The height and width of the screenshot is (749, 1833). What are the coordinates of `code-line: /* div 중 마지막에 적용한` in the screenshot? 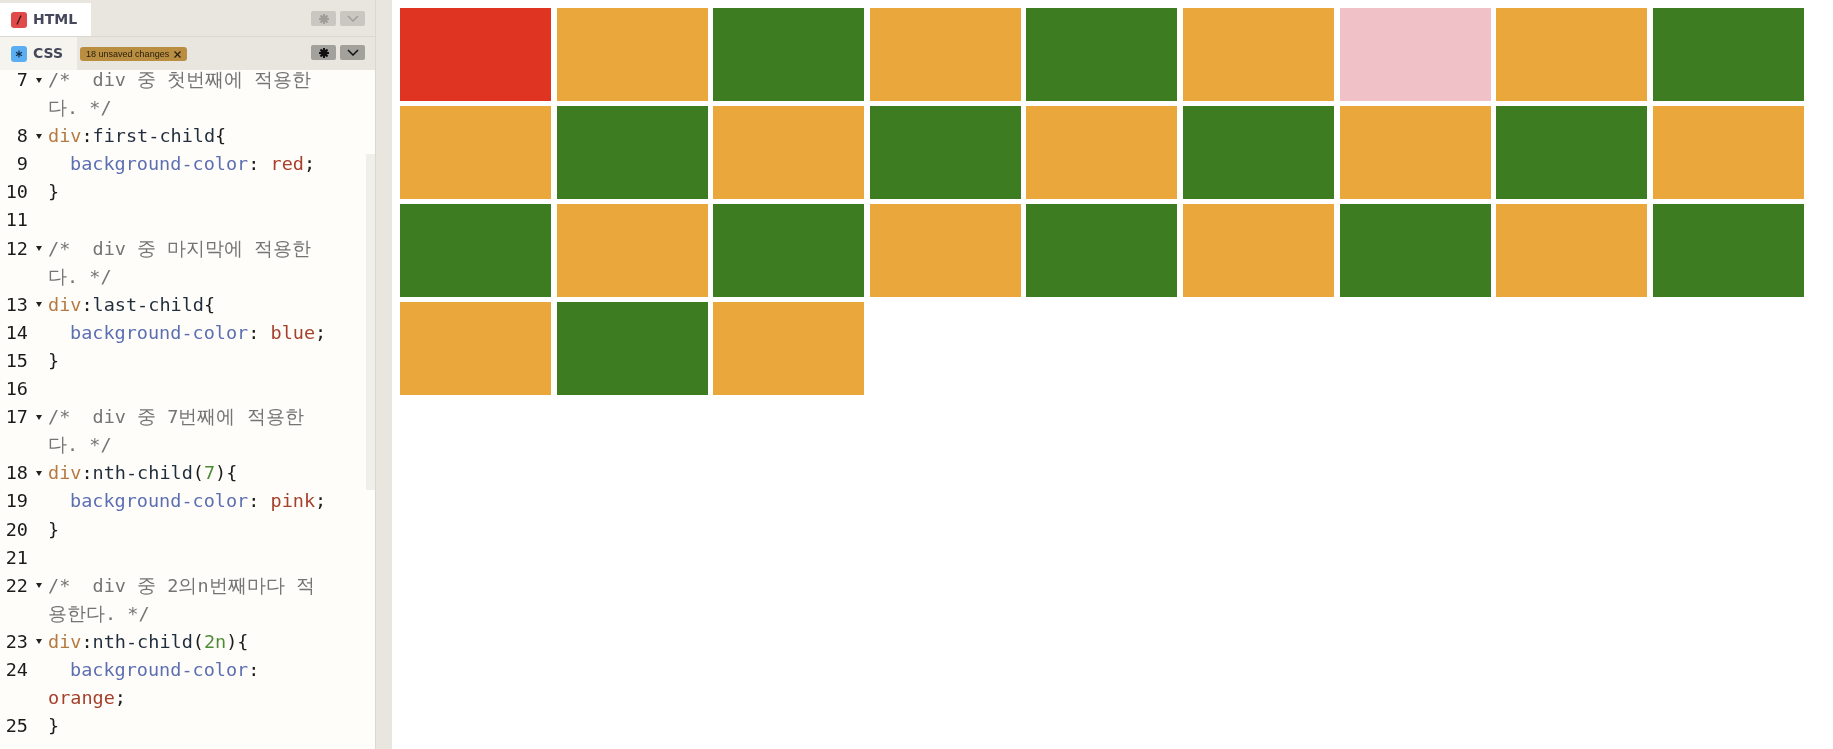 It's located at (180, 248).